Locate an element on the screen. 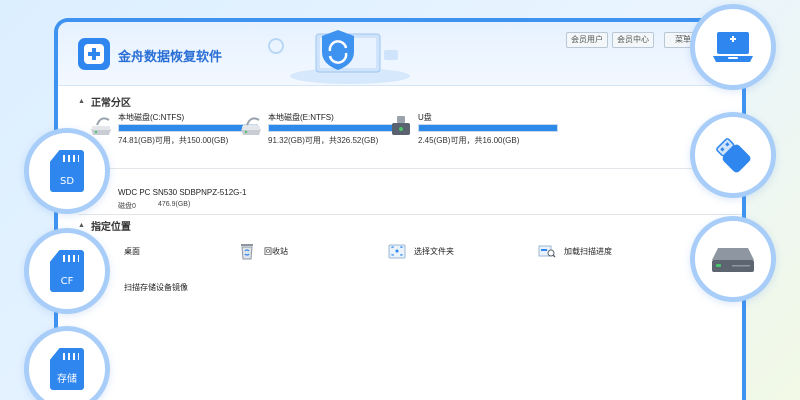  location-select-folder: 选择文件夹 is located at coordinates (421, 251).